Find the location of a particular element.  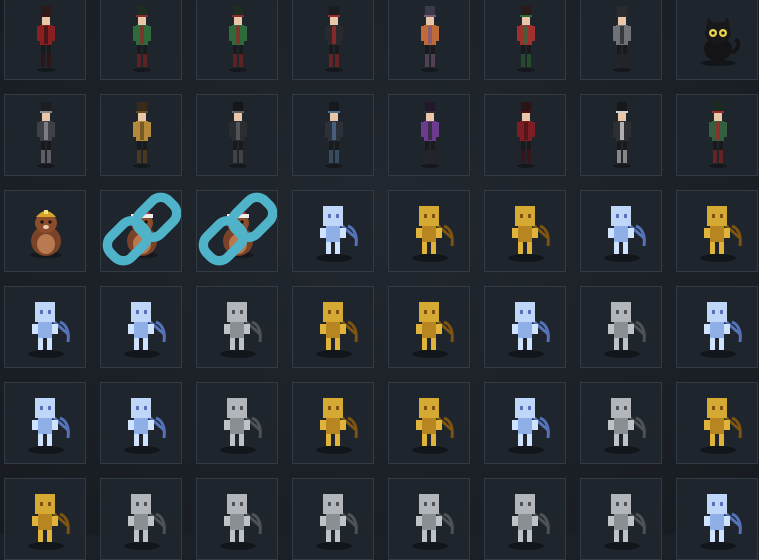

black-cat-plush-icon is located at coordinates (720, 41).